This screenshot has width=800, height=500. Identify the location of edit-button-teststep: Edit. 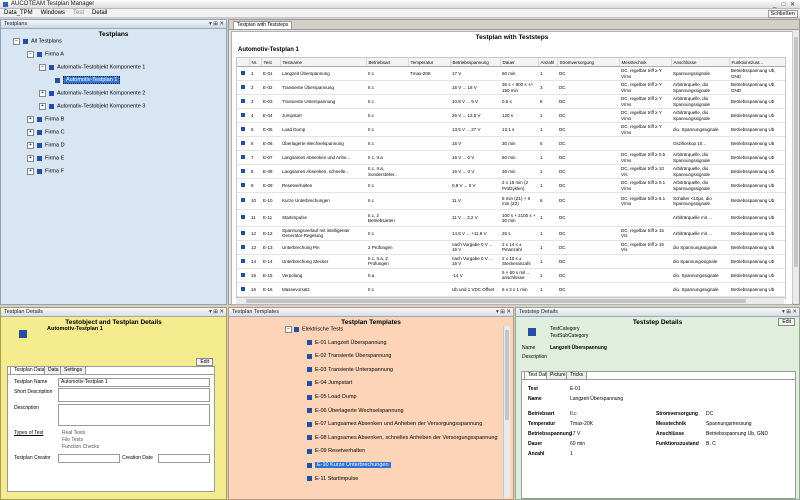
(786, 322).